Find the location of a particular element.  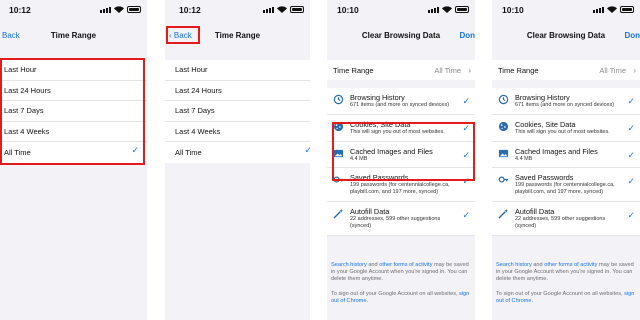

nav-bar: Back Time Range is located at coordinates (73, 35).